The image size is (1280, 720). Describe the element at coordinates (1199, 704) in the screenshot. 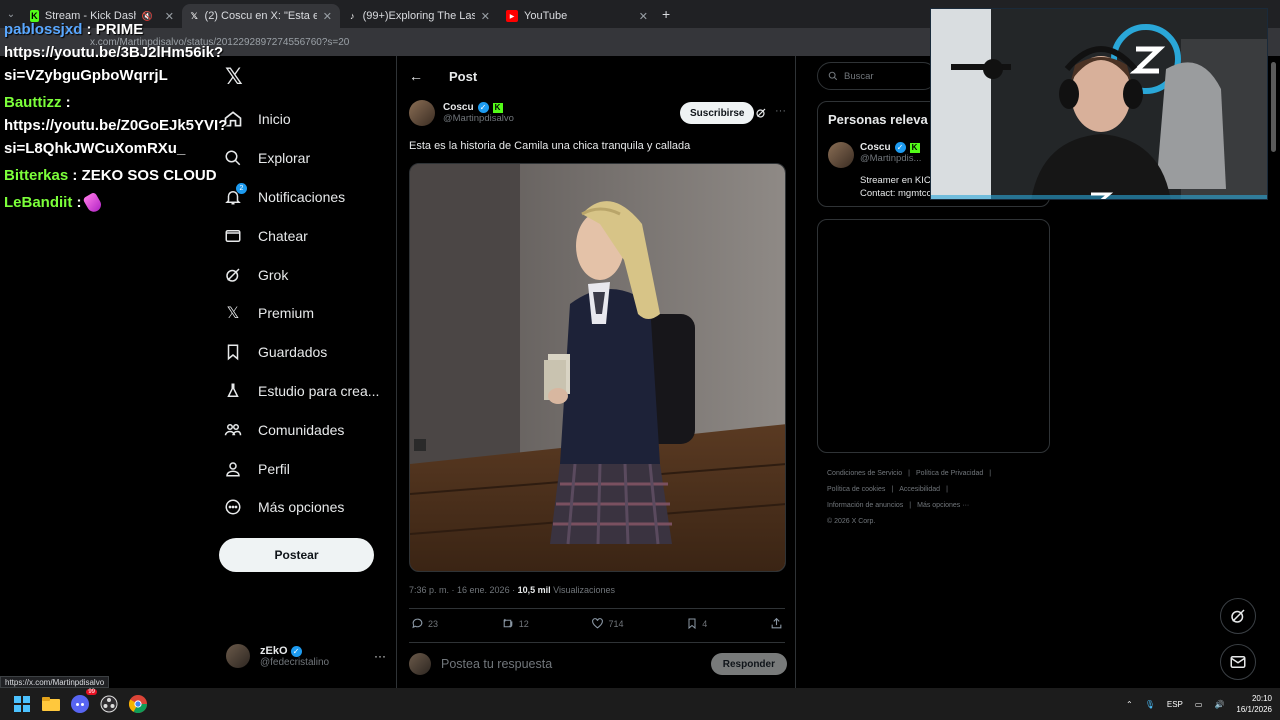

I see `network-icon: ▭` at that location.